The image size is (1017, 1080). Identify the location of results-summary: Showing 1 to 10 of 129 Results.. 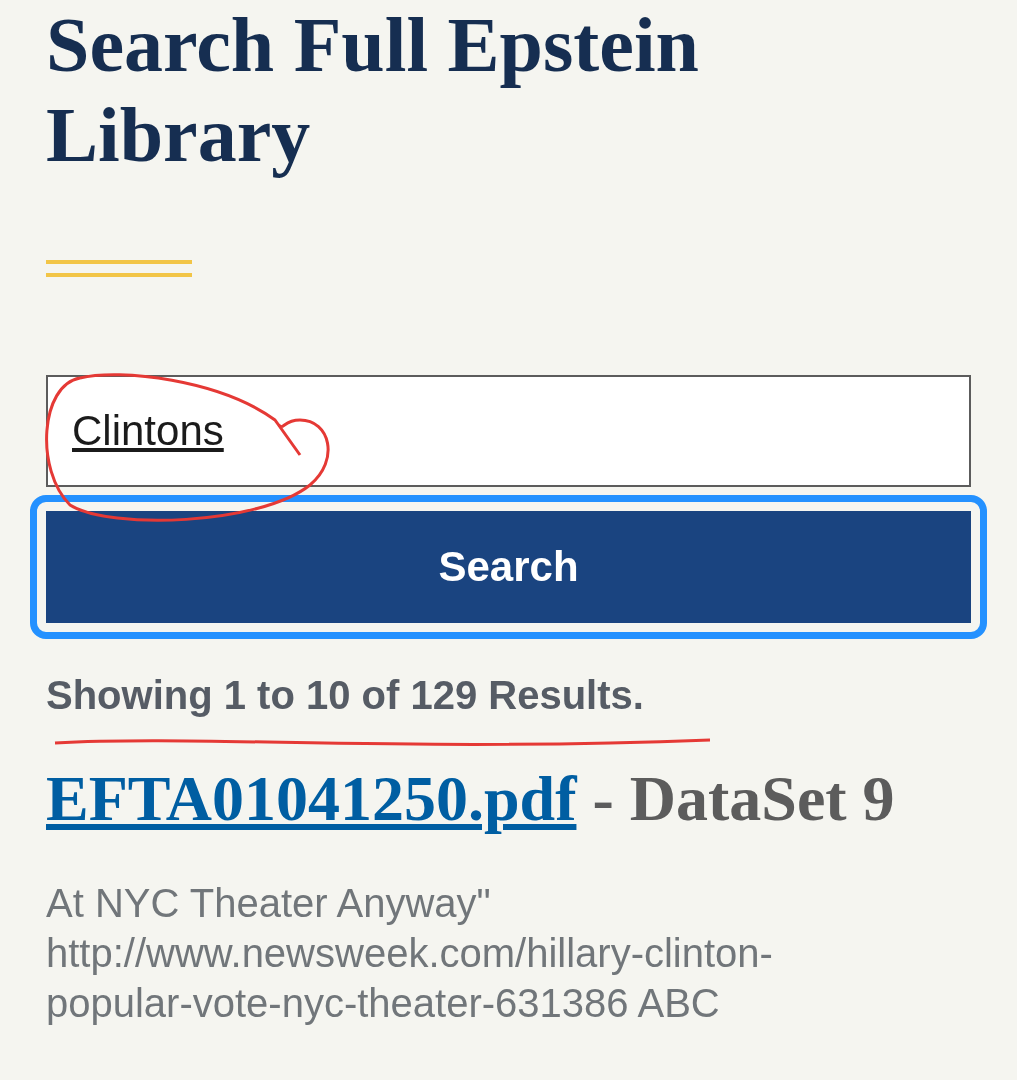
(345, 695).